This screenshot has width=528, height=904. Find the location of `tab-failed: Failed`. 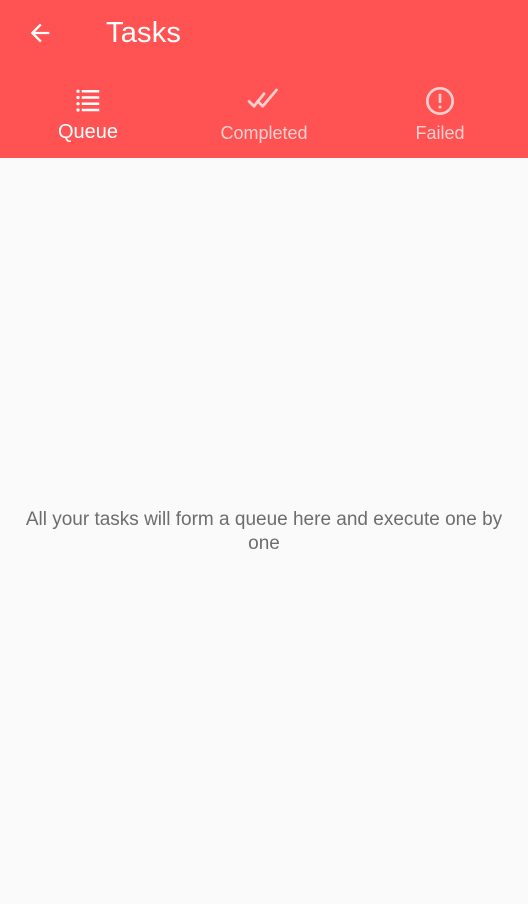

tab-failed: Failed is located at coordinates (440, 114).